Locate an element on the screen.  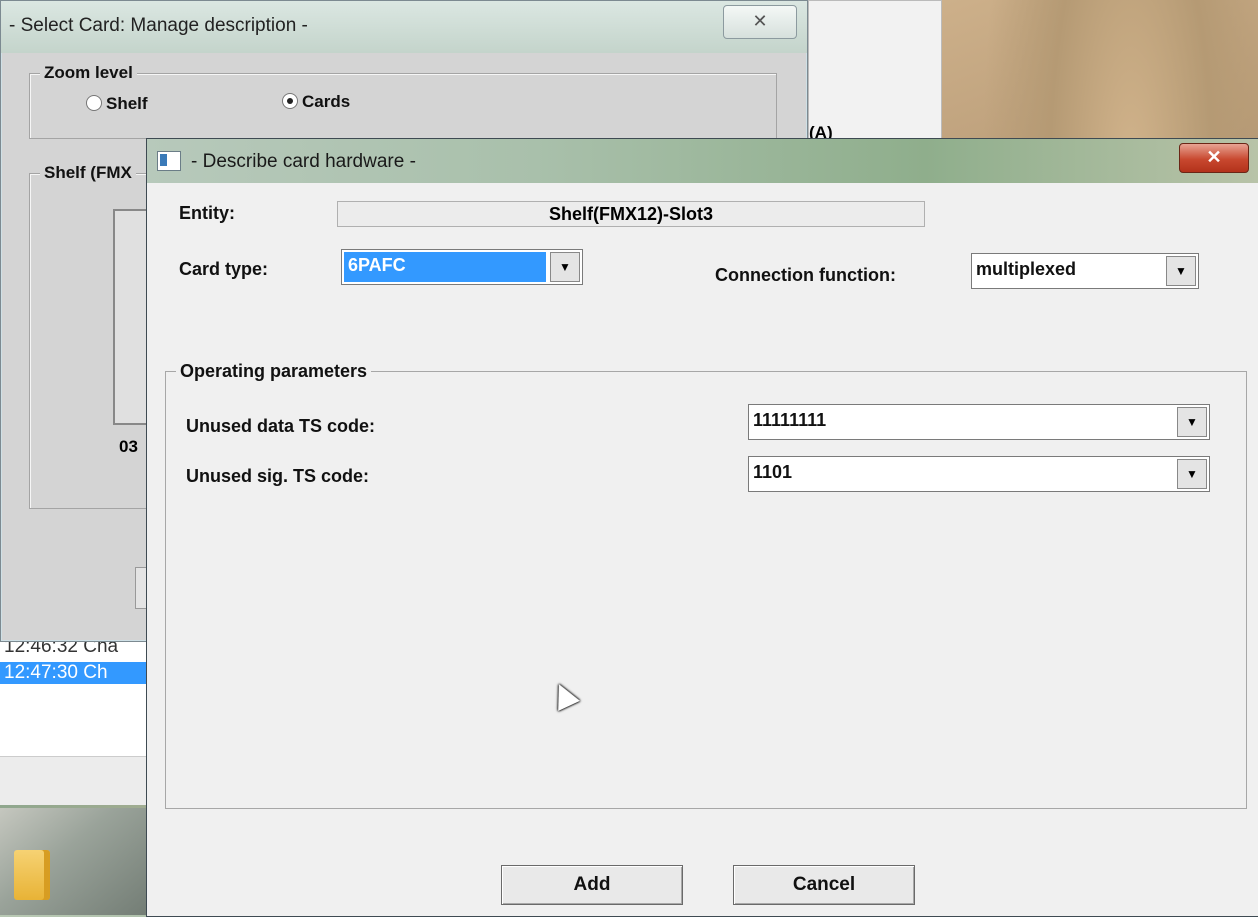
add-button: Add is located at coordinates (592, 885).